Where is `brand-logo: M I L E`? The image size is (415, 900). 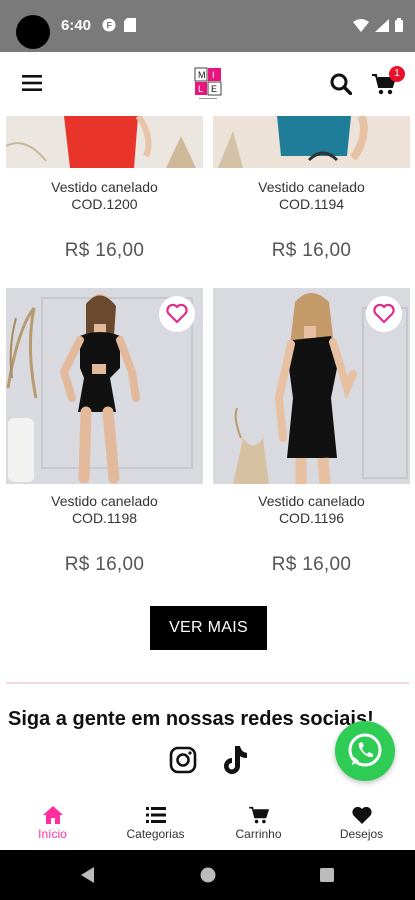 brand-logo: M I L E is located at coordinates (208, 84).